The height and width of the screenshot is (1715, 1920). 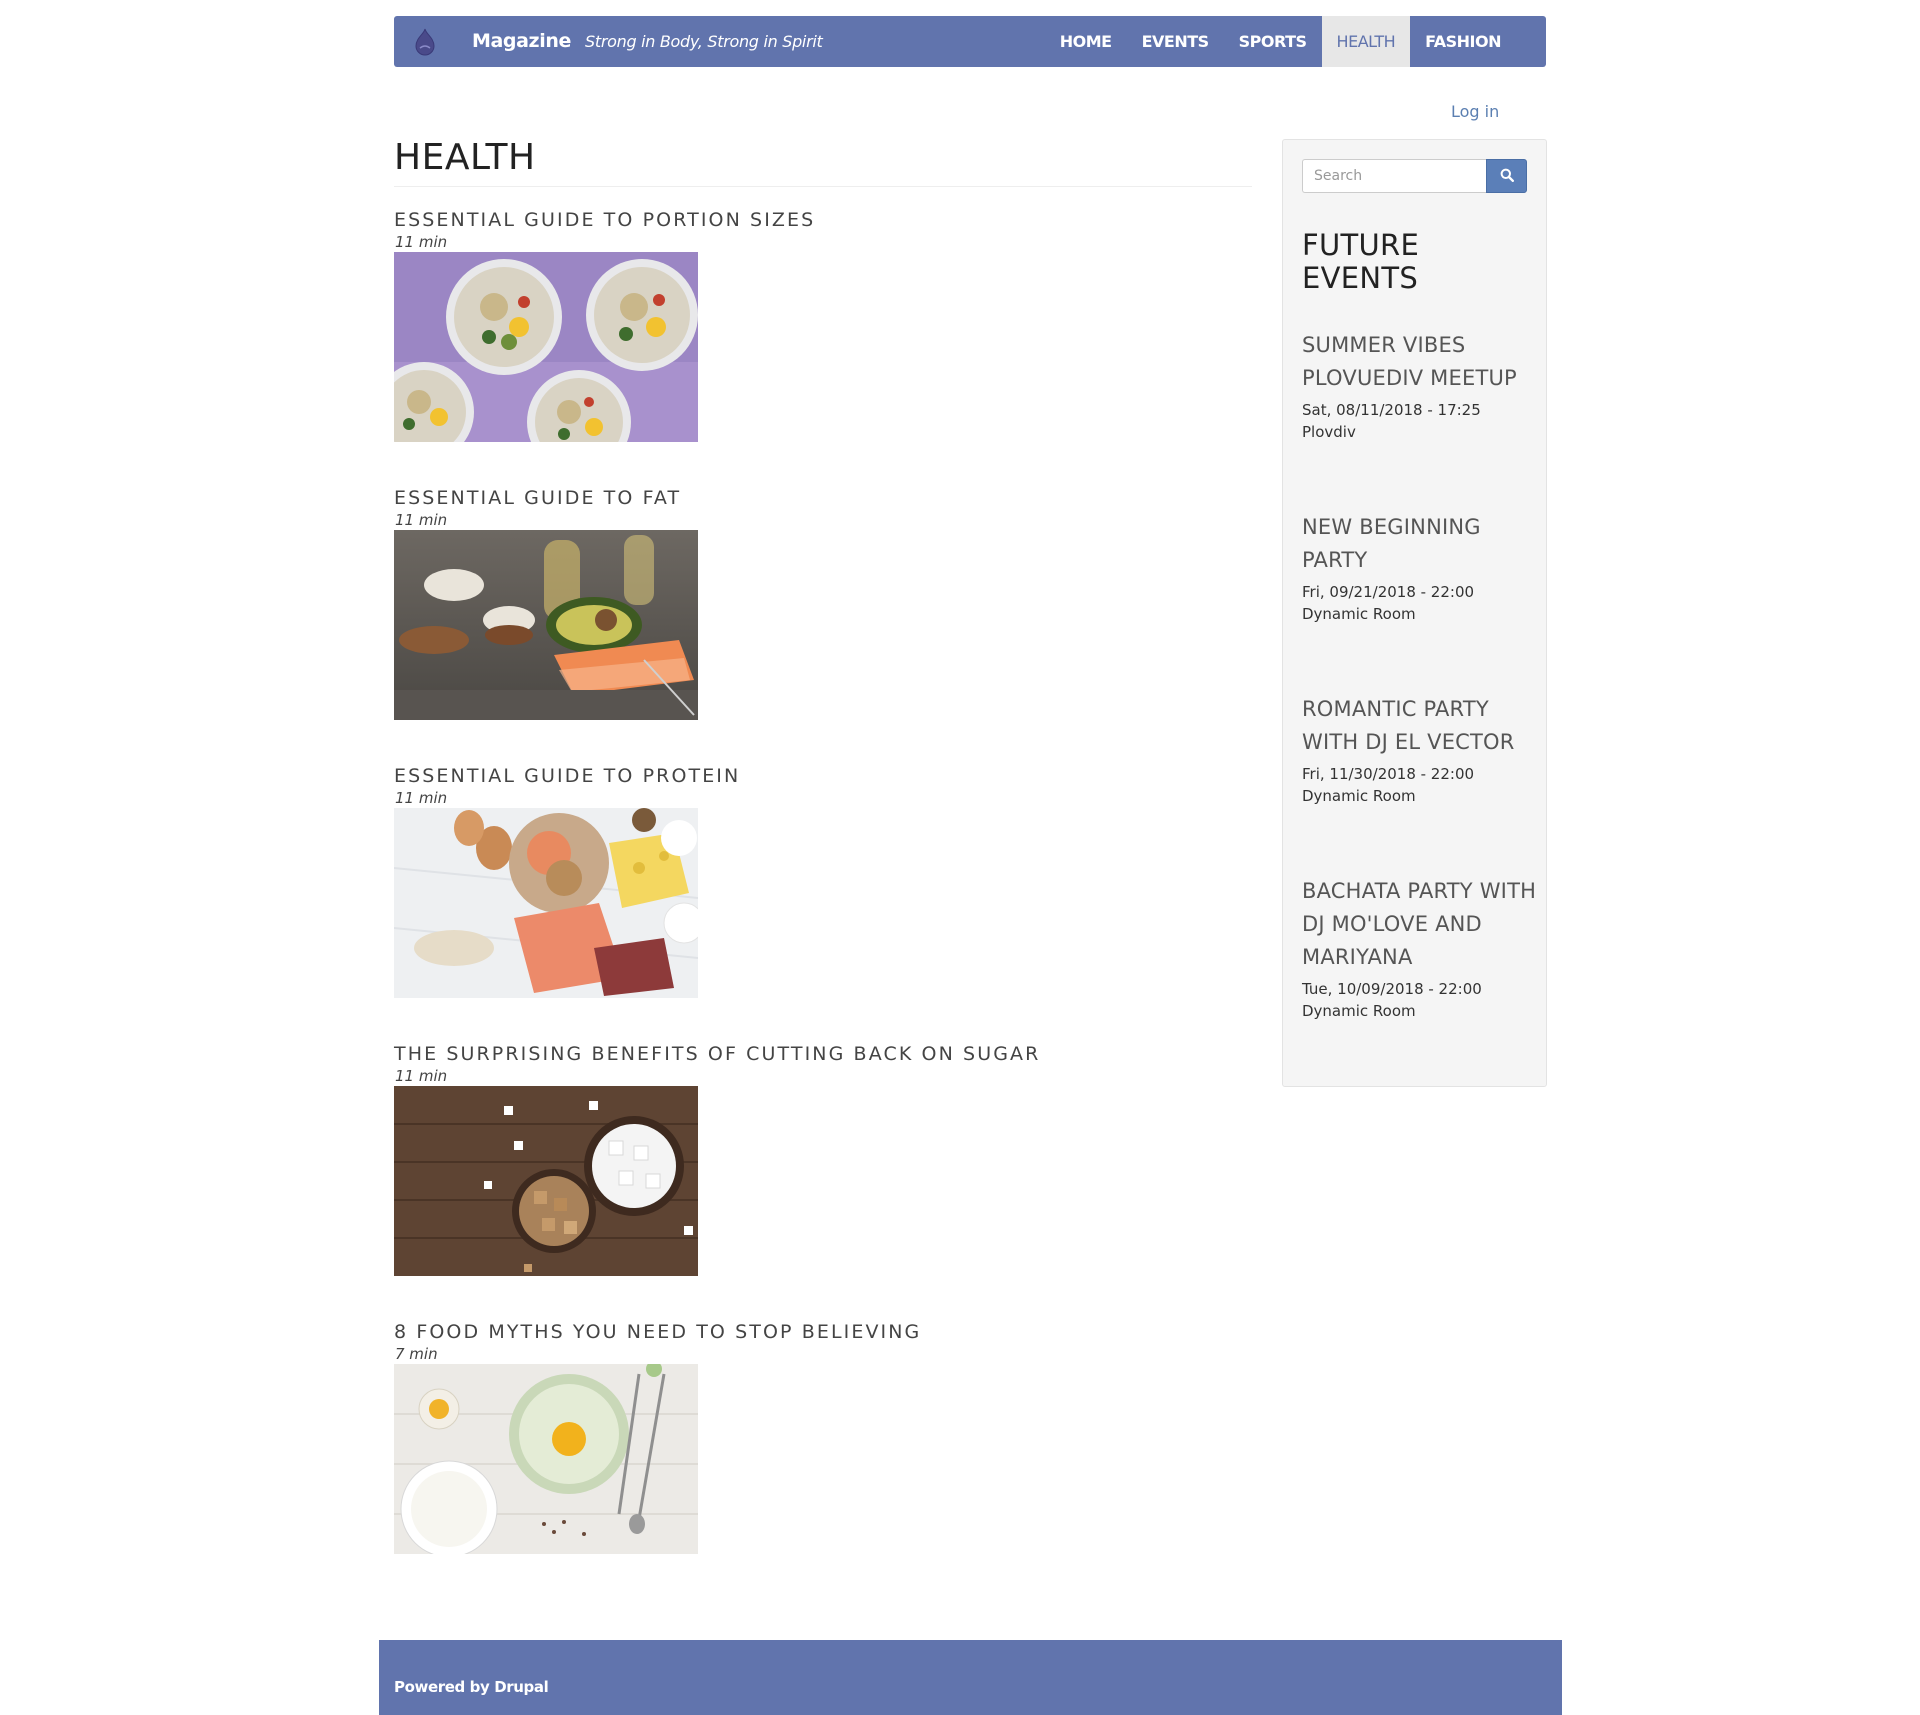 I want to click on article-teaser: ESSENTIAL GUIDE TO PORTION SIZES 11 min, so click(x=823, y=325).